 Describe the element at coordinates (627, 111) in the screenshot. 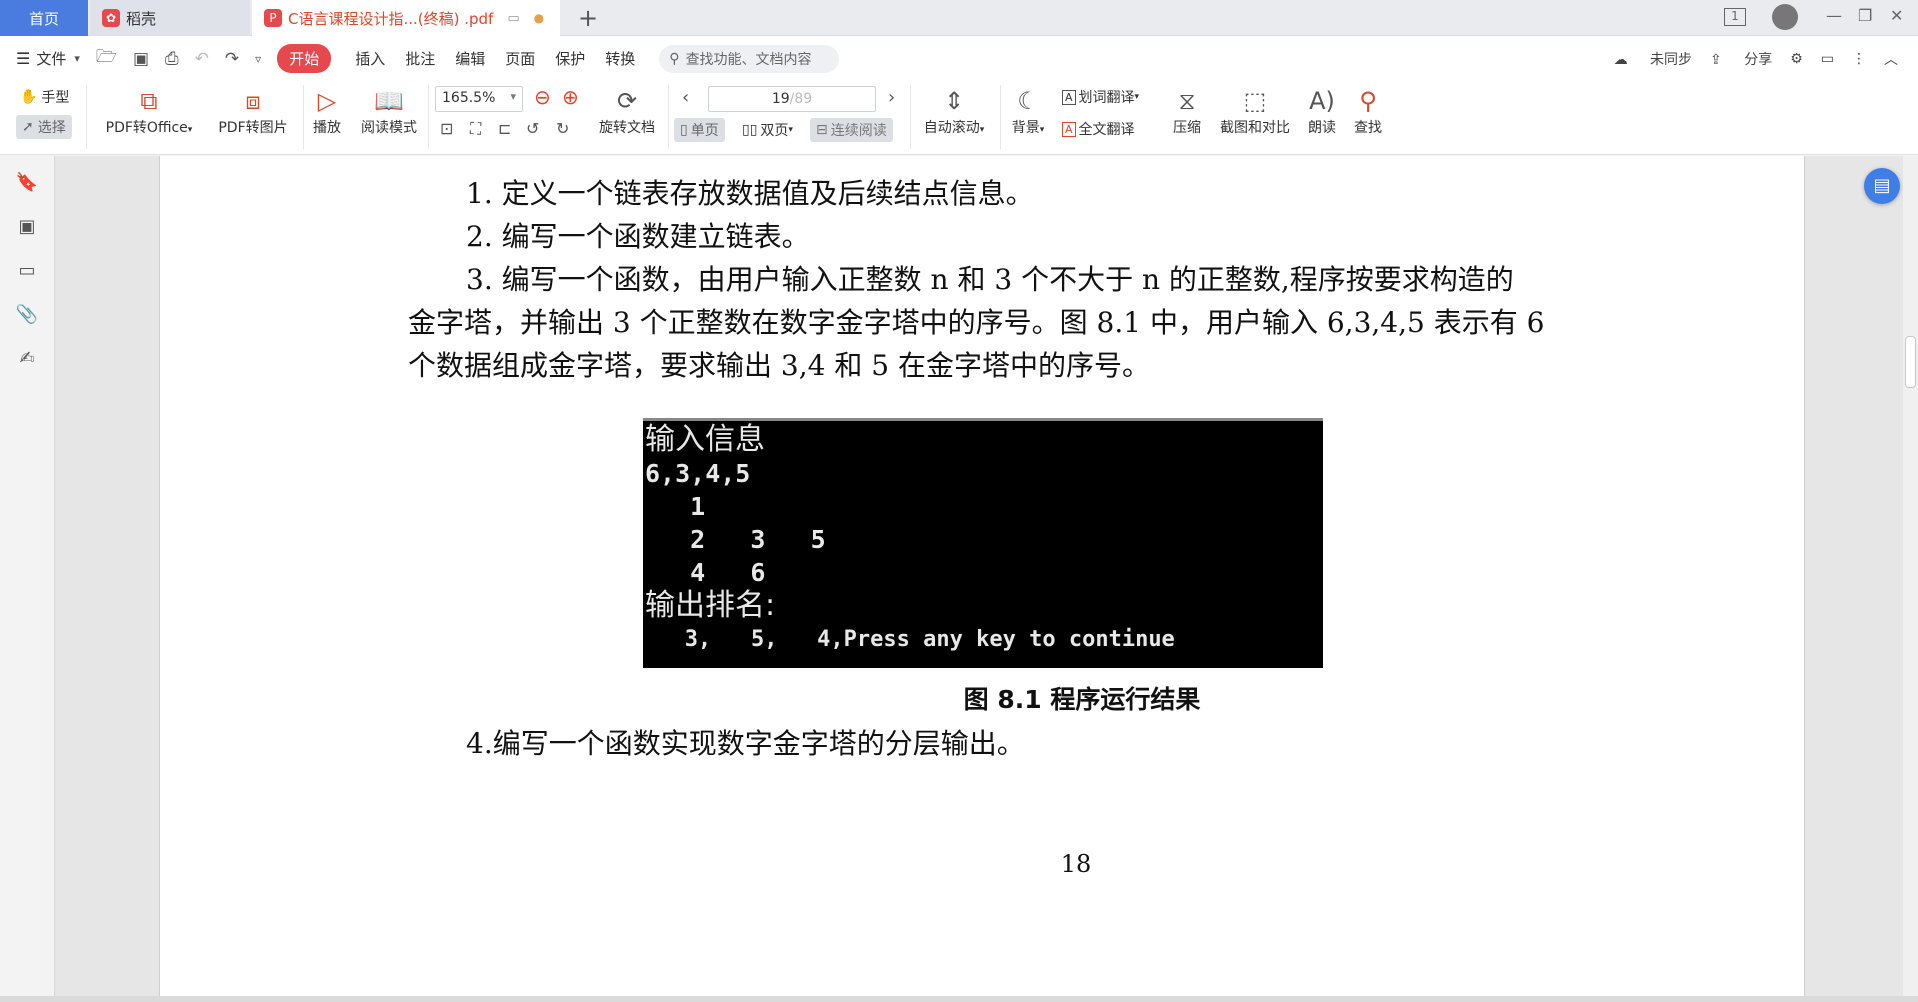

I see `rotate-document-button: ⟳ 旋转文档` at that location.